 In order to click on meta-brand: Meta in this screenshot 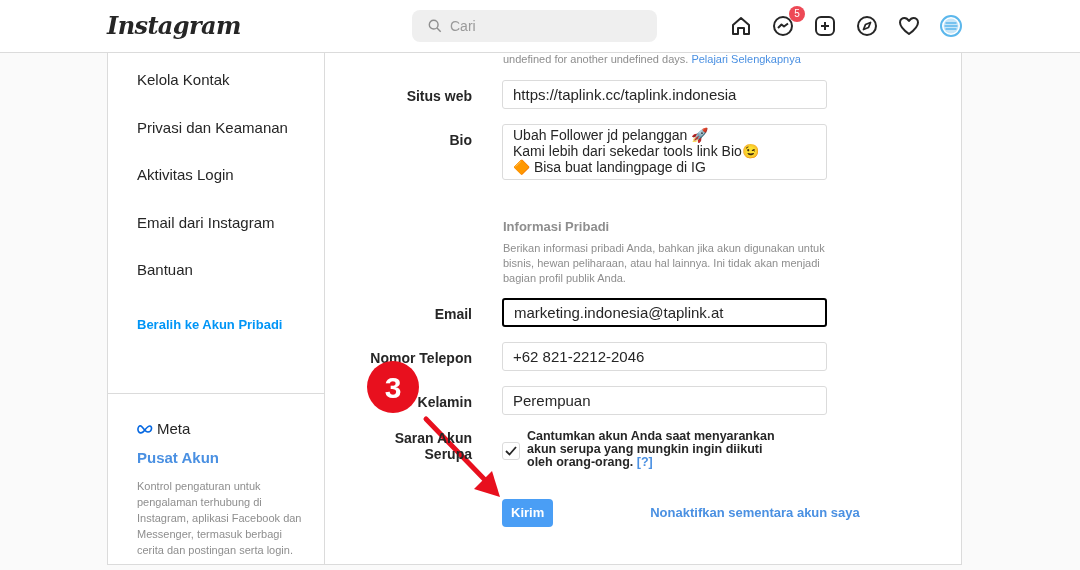, I will do `click(174, 429)`.